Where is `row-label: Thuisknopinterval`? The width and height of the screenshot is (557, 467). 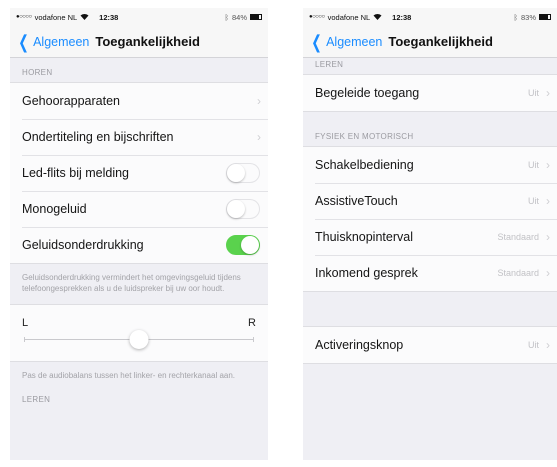
row-label: Thuisknopinterval is located at coordinates (364, 237).